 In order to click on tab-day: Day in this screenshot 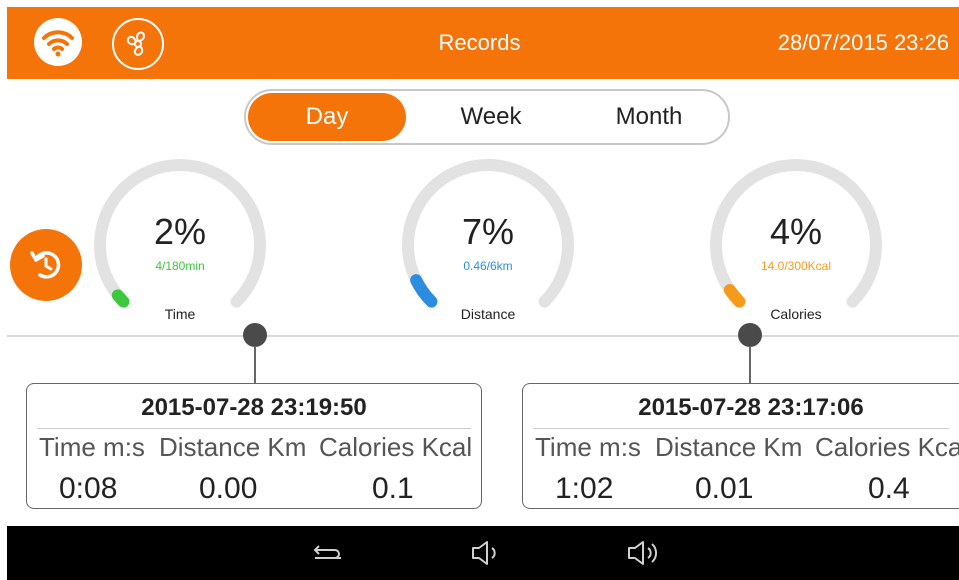, I will do `click(327, 117)`.